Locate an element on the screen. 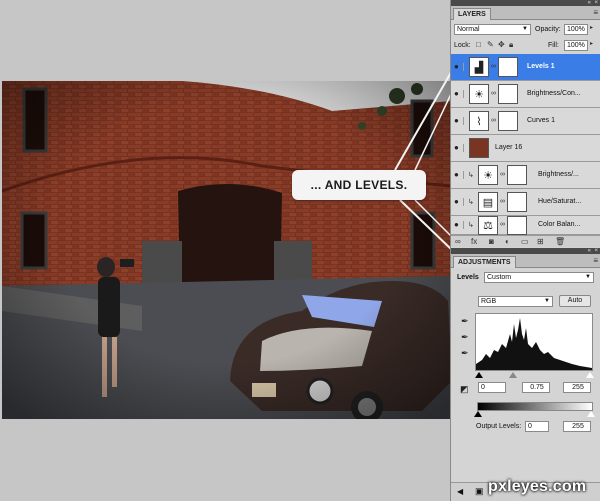  layer-name: Curves 1 is located at coordinates (541, 120).